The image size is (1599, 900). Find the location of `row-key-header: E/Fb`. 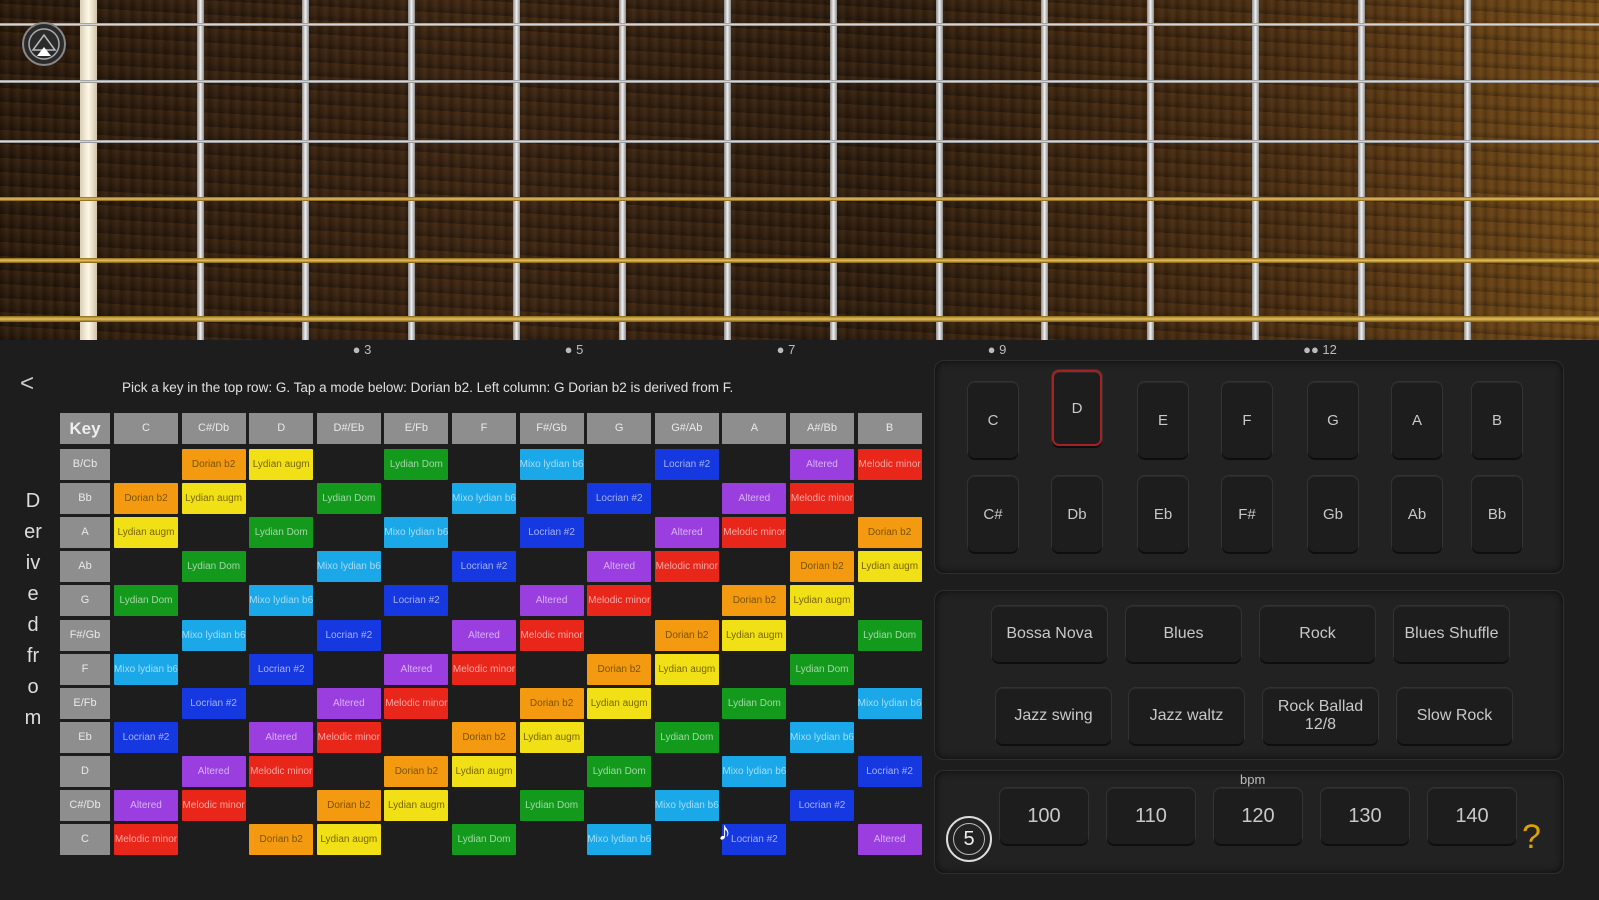

row-key-header: E/Fb is located at coordinates (85, 703).